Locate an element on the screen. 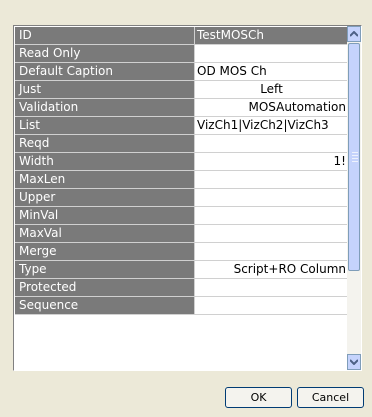 The image size is (372, 417). header-label: ID is located at coordinates (105, 36).